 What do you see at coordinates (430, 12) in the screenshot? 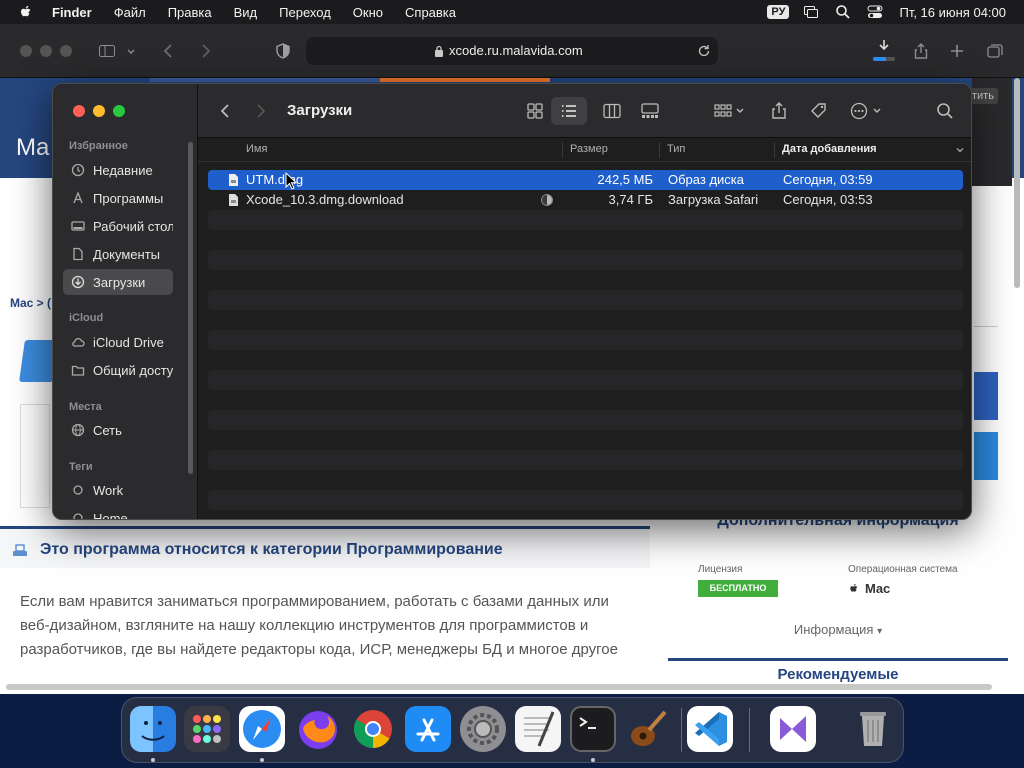
I see `menu-help: Справка` at bounding box center [430, 12].